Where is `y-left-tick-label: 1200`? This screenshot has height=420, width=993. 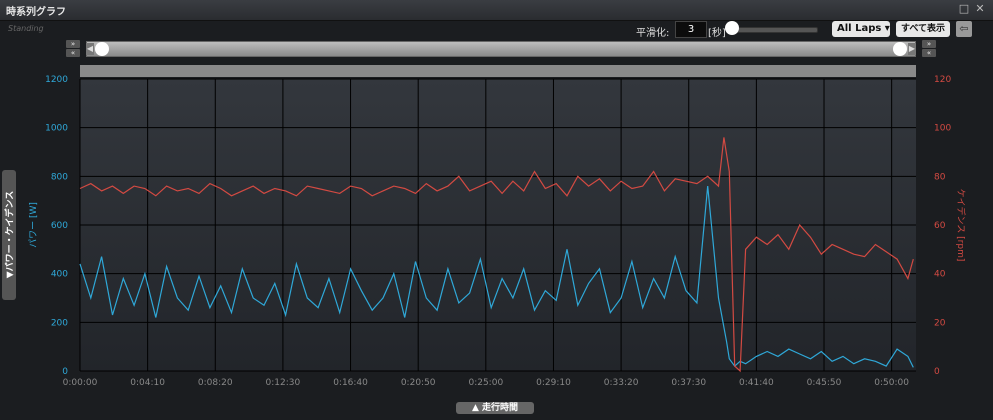
y-left-tick-label: 1200 is located at coordinates (56, 80).